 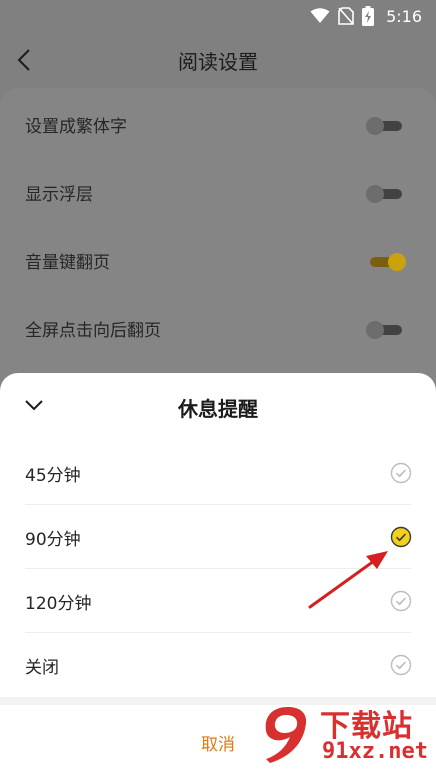 I want to click on status-time: 5:16, so click(x=404, y=16).